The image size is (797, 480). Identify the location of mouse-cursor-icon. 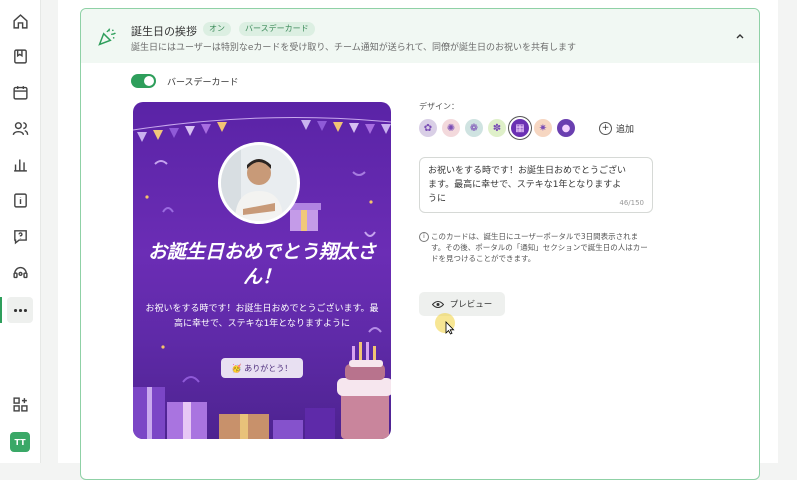
(450, 328).